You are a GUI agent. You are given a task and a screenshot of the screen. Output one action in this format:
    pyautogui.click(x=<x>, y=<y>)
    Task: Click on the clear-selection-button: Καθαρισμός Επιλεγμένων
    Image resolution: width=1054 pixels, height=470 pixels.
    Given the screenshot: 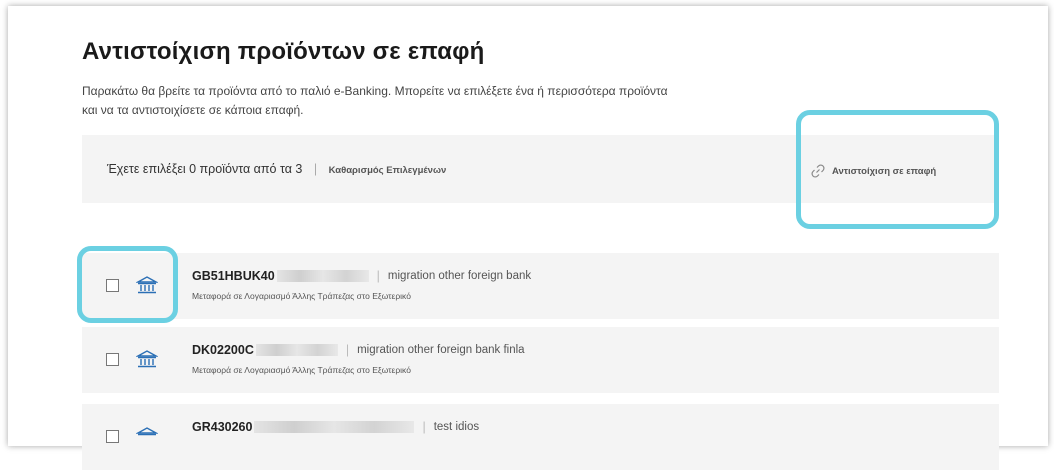 What is the action you would take?
    pyautogui.click(x=388, y=170)
    